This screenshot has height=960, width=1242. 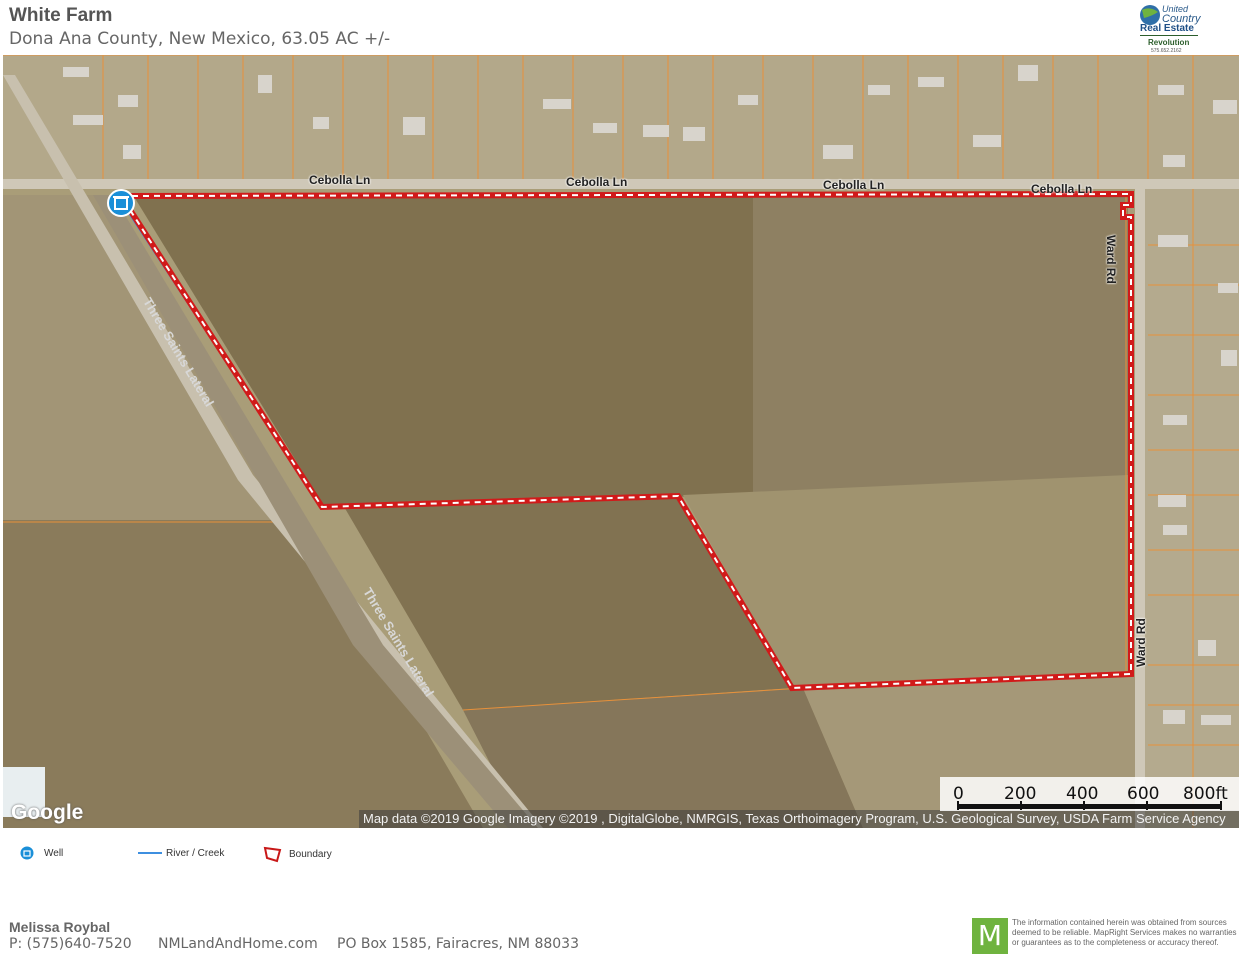 I want to click on well-marker, so click(x=121, y=203).